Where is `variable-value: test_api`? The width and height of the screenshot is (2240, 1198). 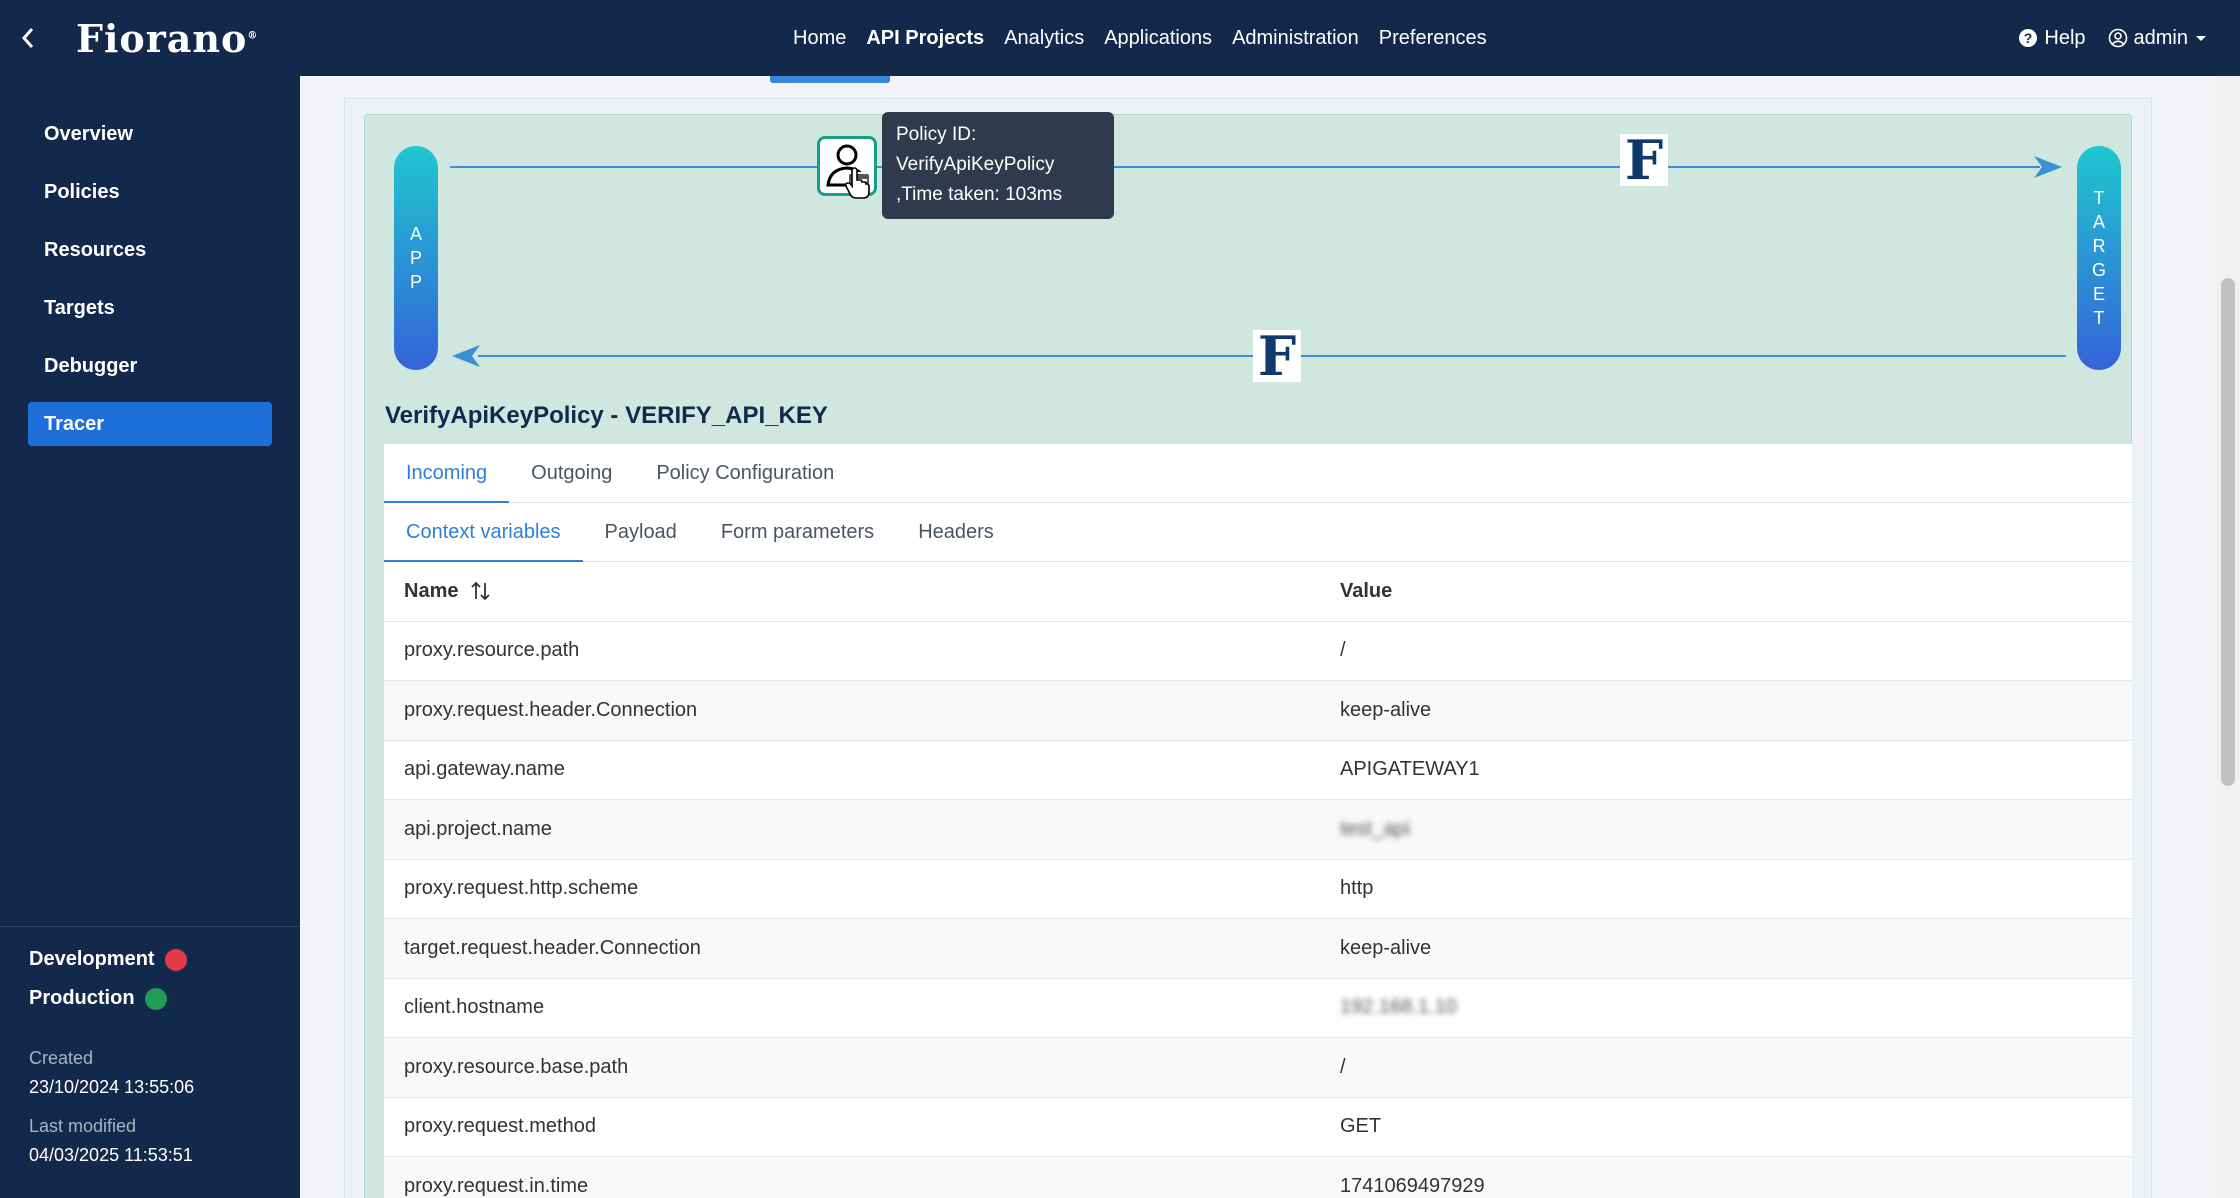 variable-value: test_api is located at coordinates (1375, 828).